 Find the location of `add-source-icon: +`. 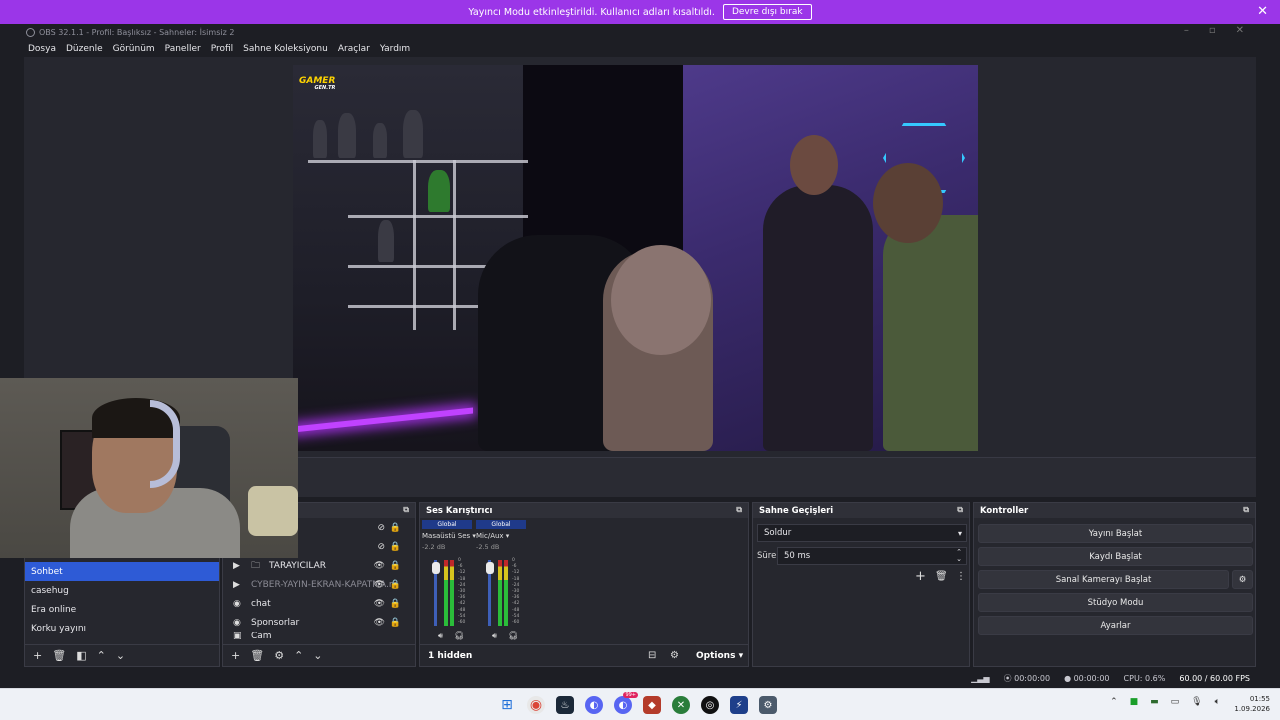

add-source-icon: + is located at coordinates (235, 655).